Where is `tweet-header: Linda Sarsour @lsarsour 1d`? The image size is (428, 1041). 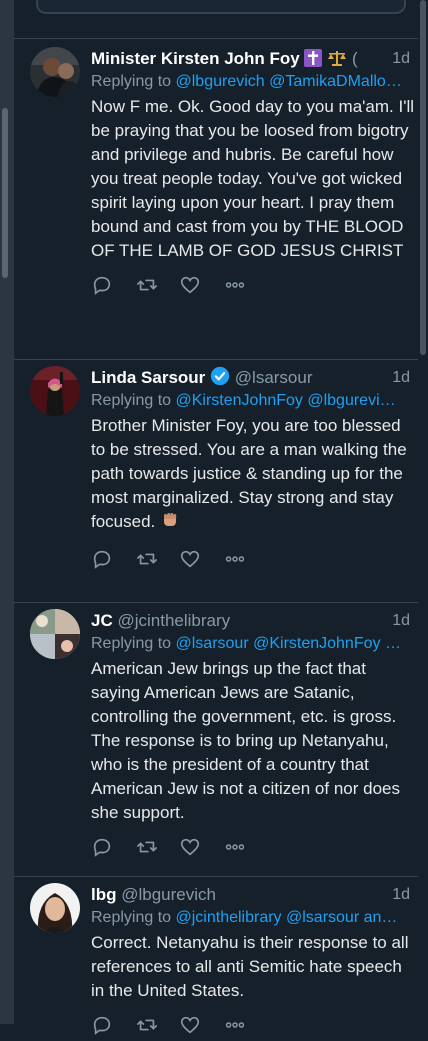
tweet-header: Linda Sarsour @lsarsour 1d is located at coordinates (254, 378).